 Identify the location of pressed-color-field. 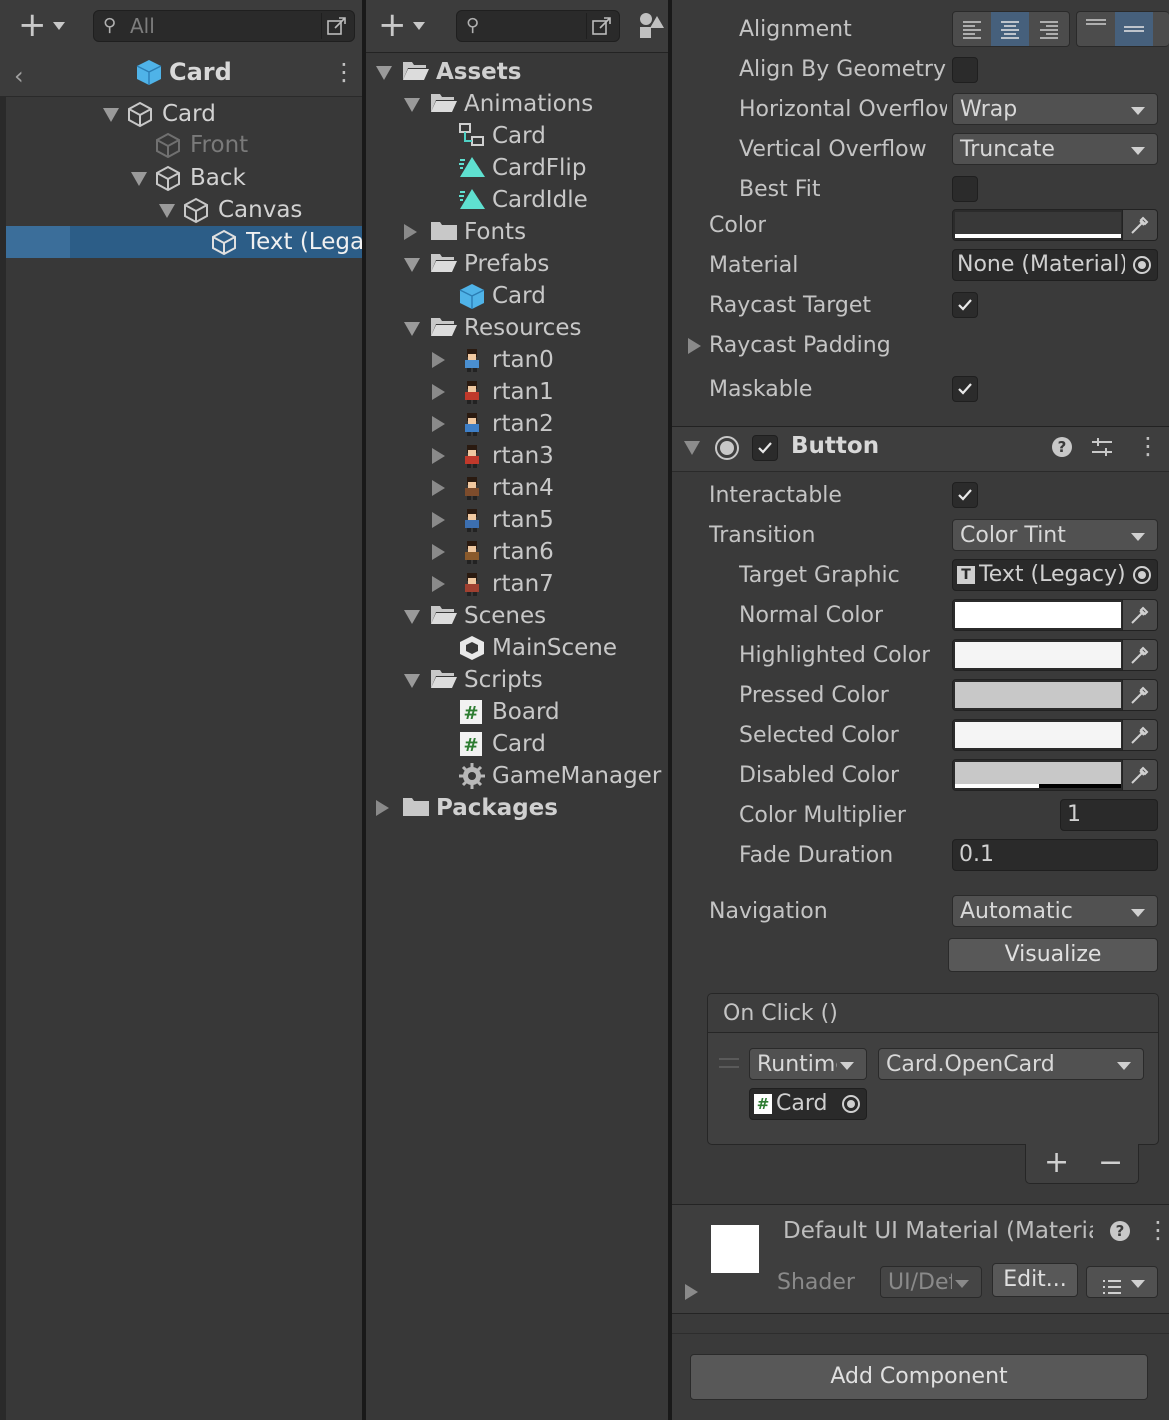
(1055, 695).